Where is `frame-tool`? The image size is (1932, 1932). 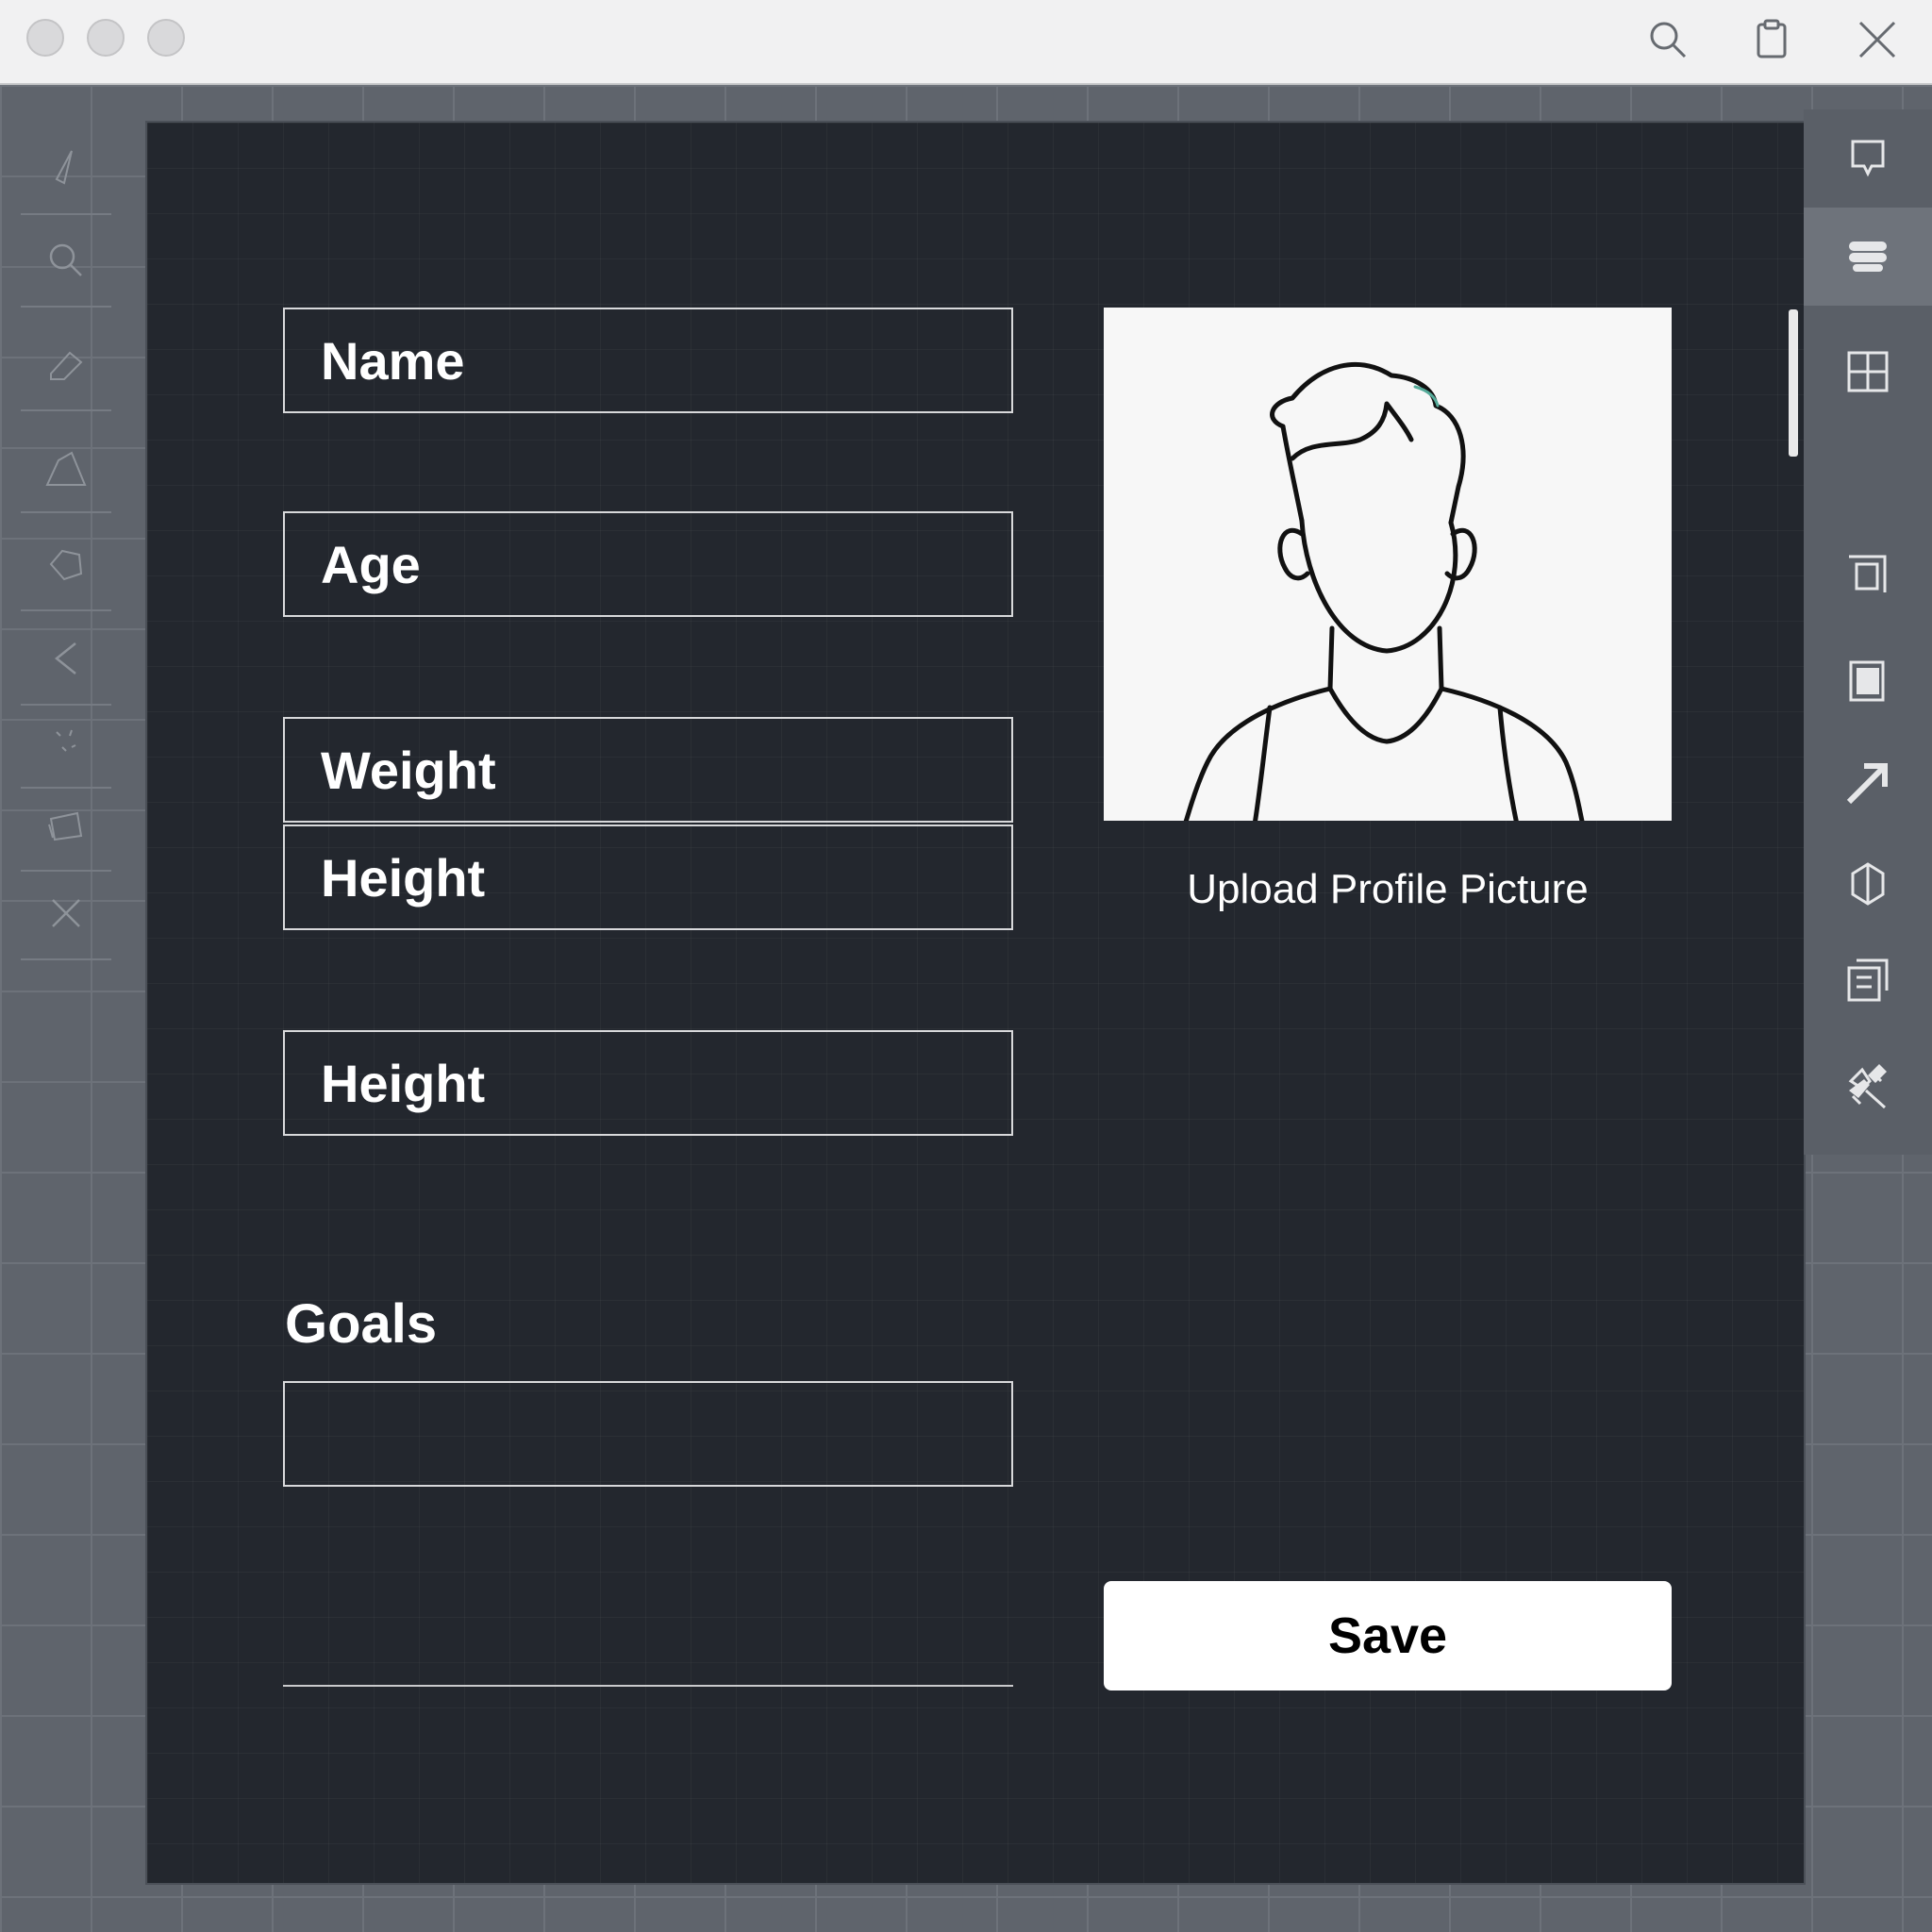
frame-tool is located at coordinates (1868, 574).